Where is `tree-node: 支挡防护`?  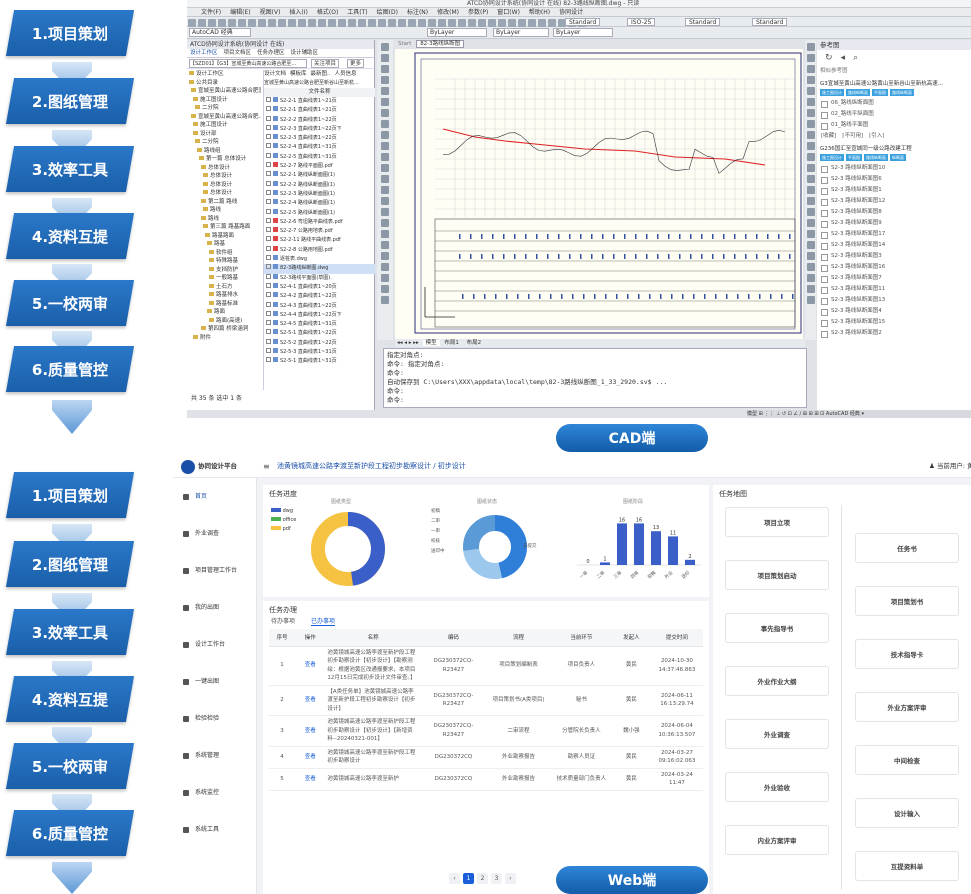
tree-node: 支挡防护 is located at coordinates (225, 270).